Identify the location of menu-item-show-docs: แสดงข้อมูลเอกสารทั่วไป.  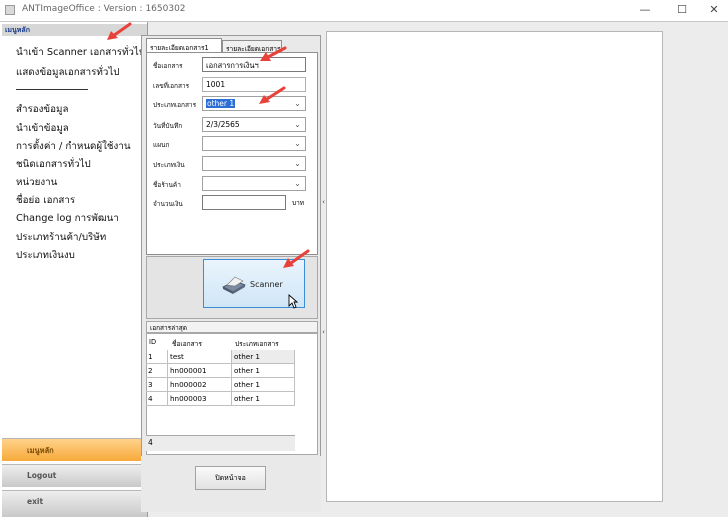
(68, 72).